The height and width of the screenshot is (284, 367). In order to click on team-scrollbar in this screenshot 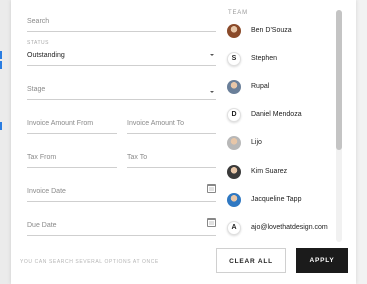, I will do `click(339, 126)`.